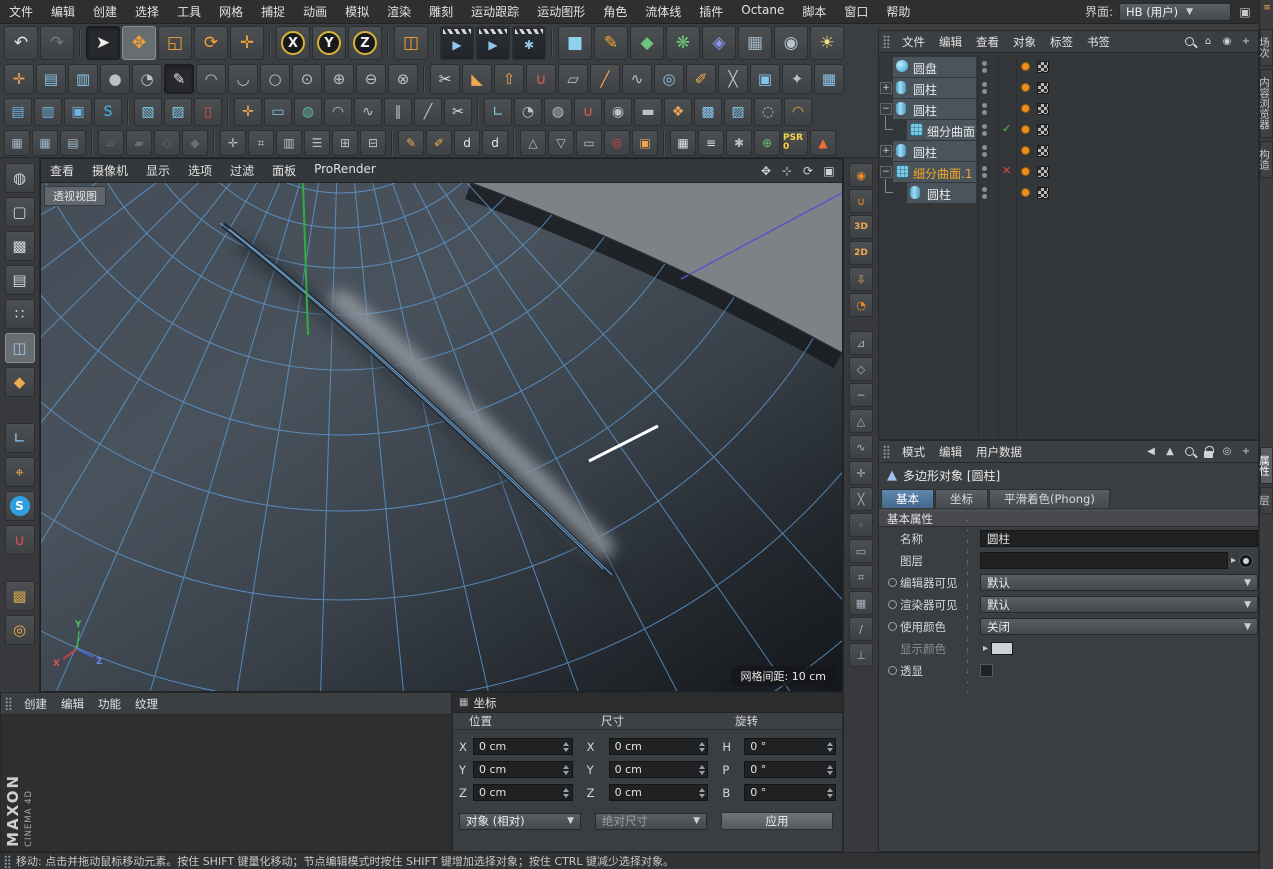 This screenshot has height=869, width=1273. I want to click on workplane-mode-icon: ▤, so click(19, 280).